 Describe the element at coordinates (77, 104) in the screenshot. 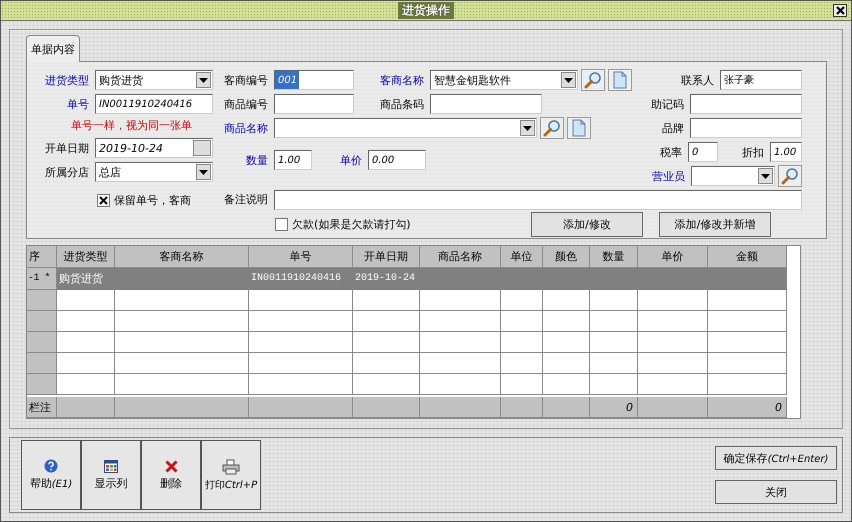

I see `field-label: 单号` at that location.